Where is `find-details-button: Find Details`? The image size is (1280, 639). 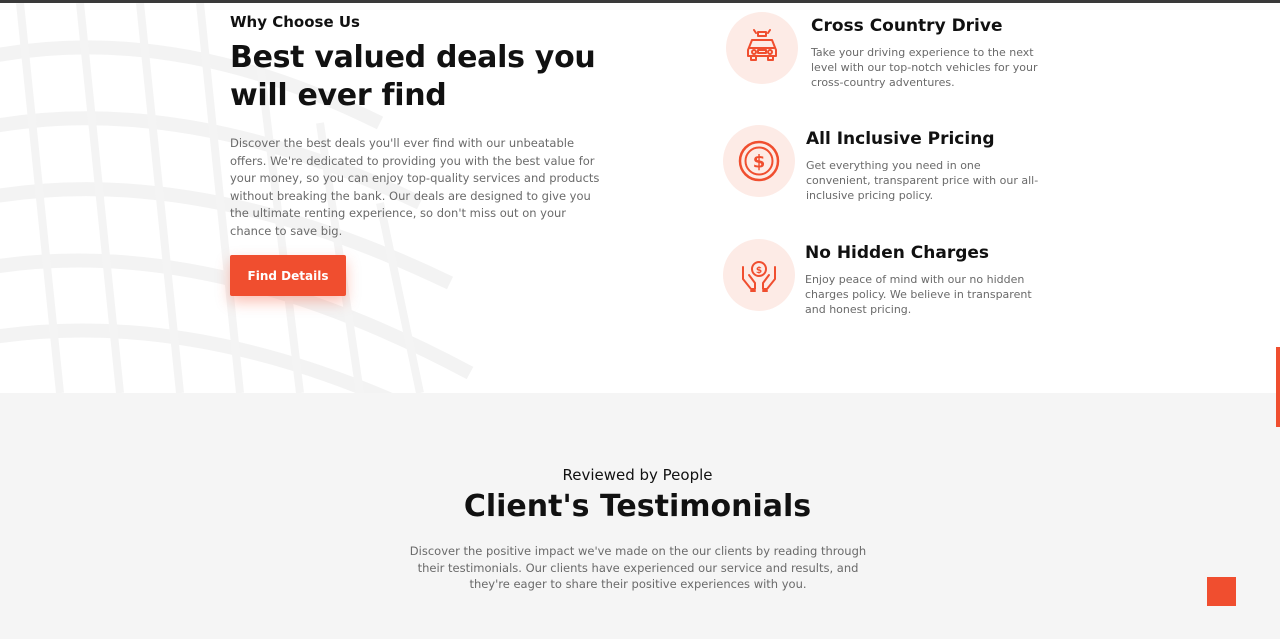
find-details-button: Find Details is located at coordinates (288, 275).